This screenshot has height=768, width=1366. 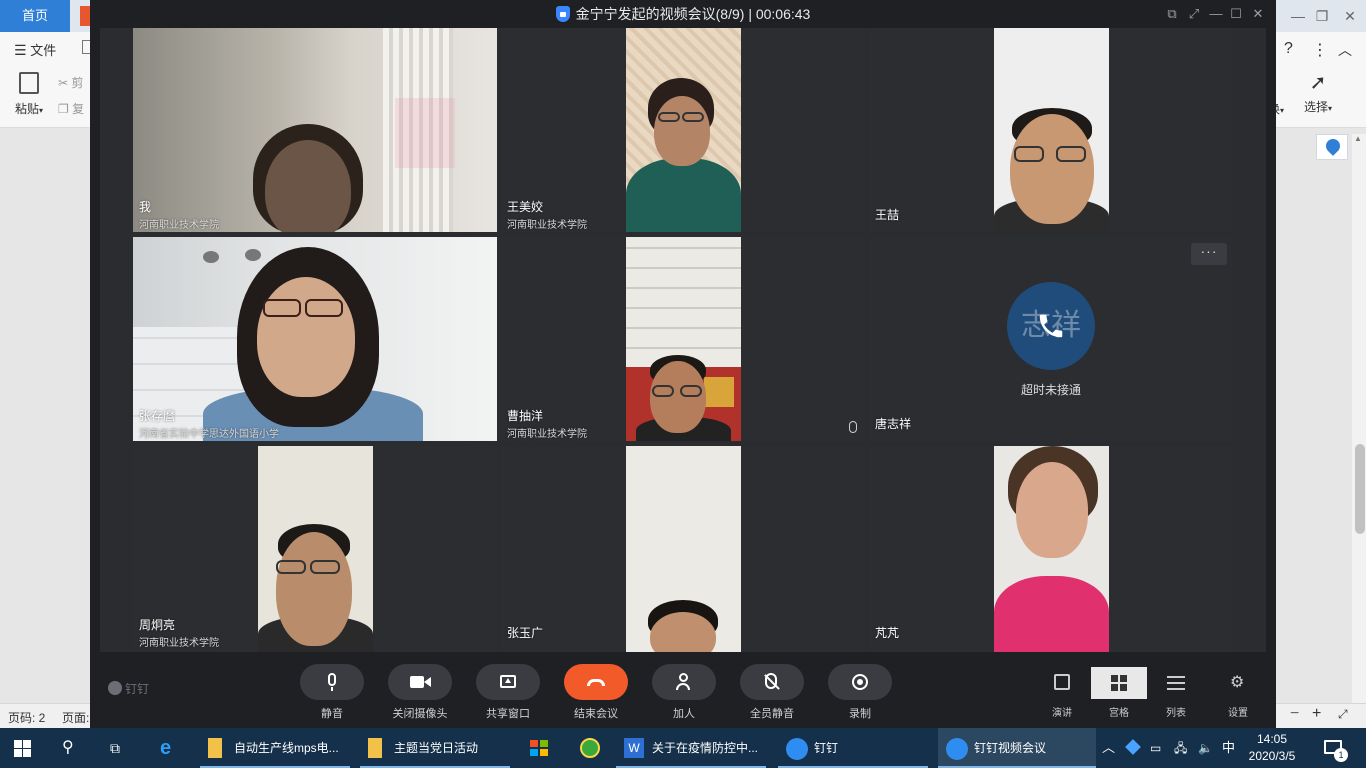 What do you see at coordinates (508, 714) in the screenshot?
I see `share-window-label: 共享窗口` at bounding box center [508, 714].